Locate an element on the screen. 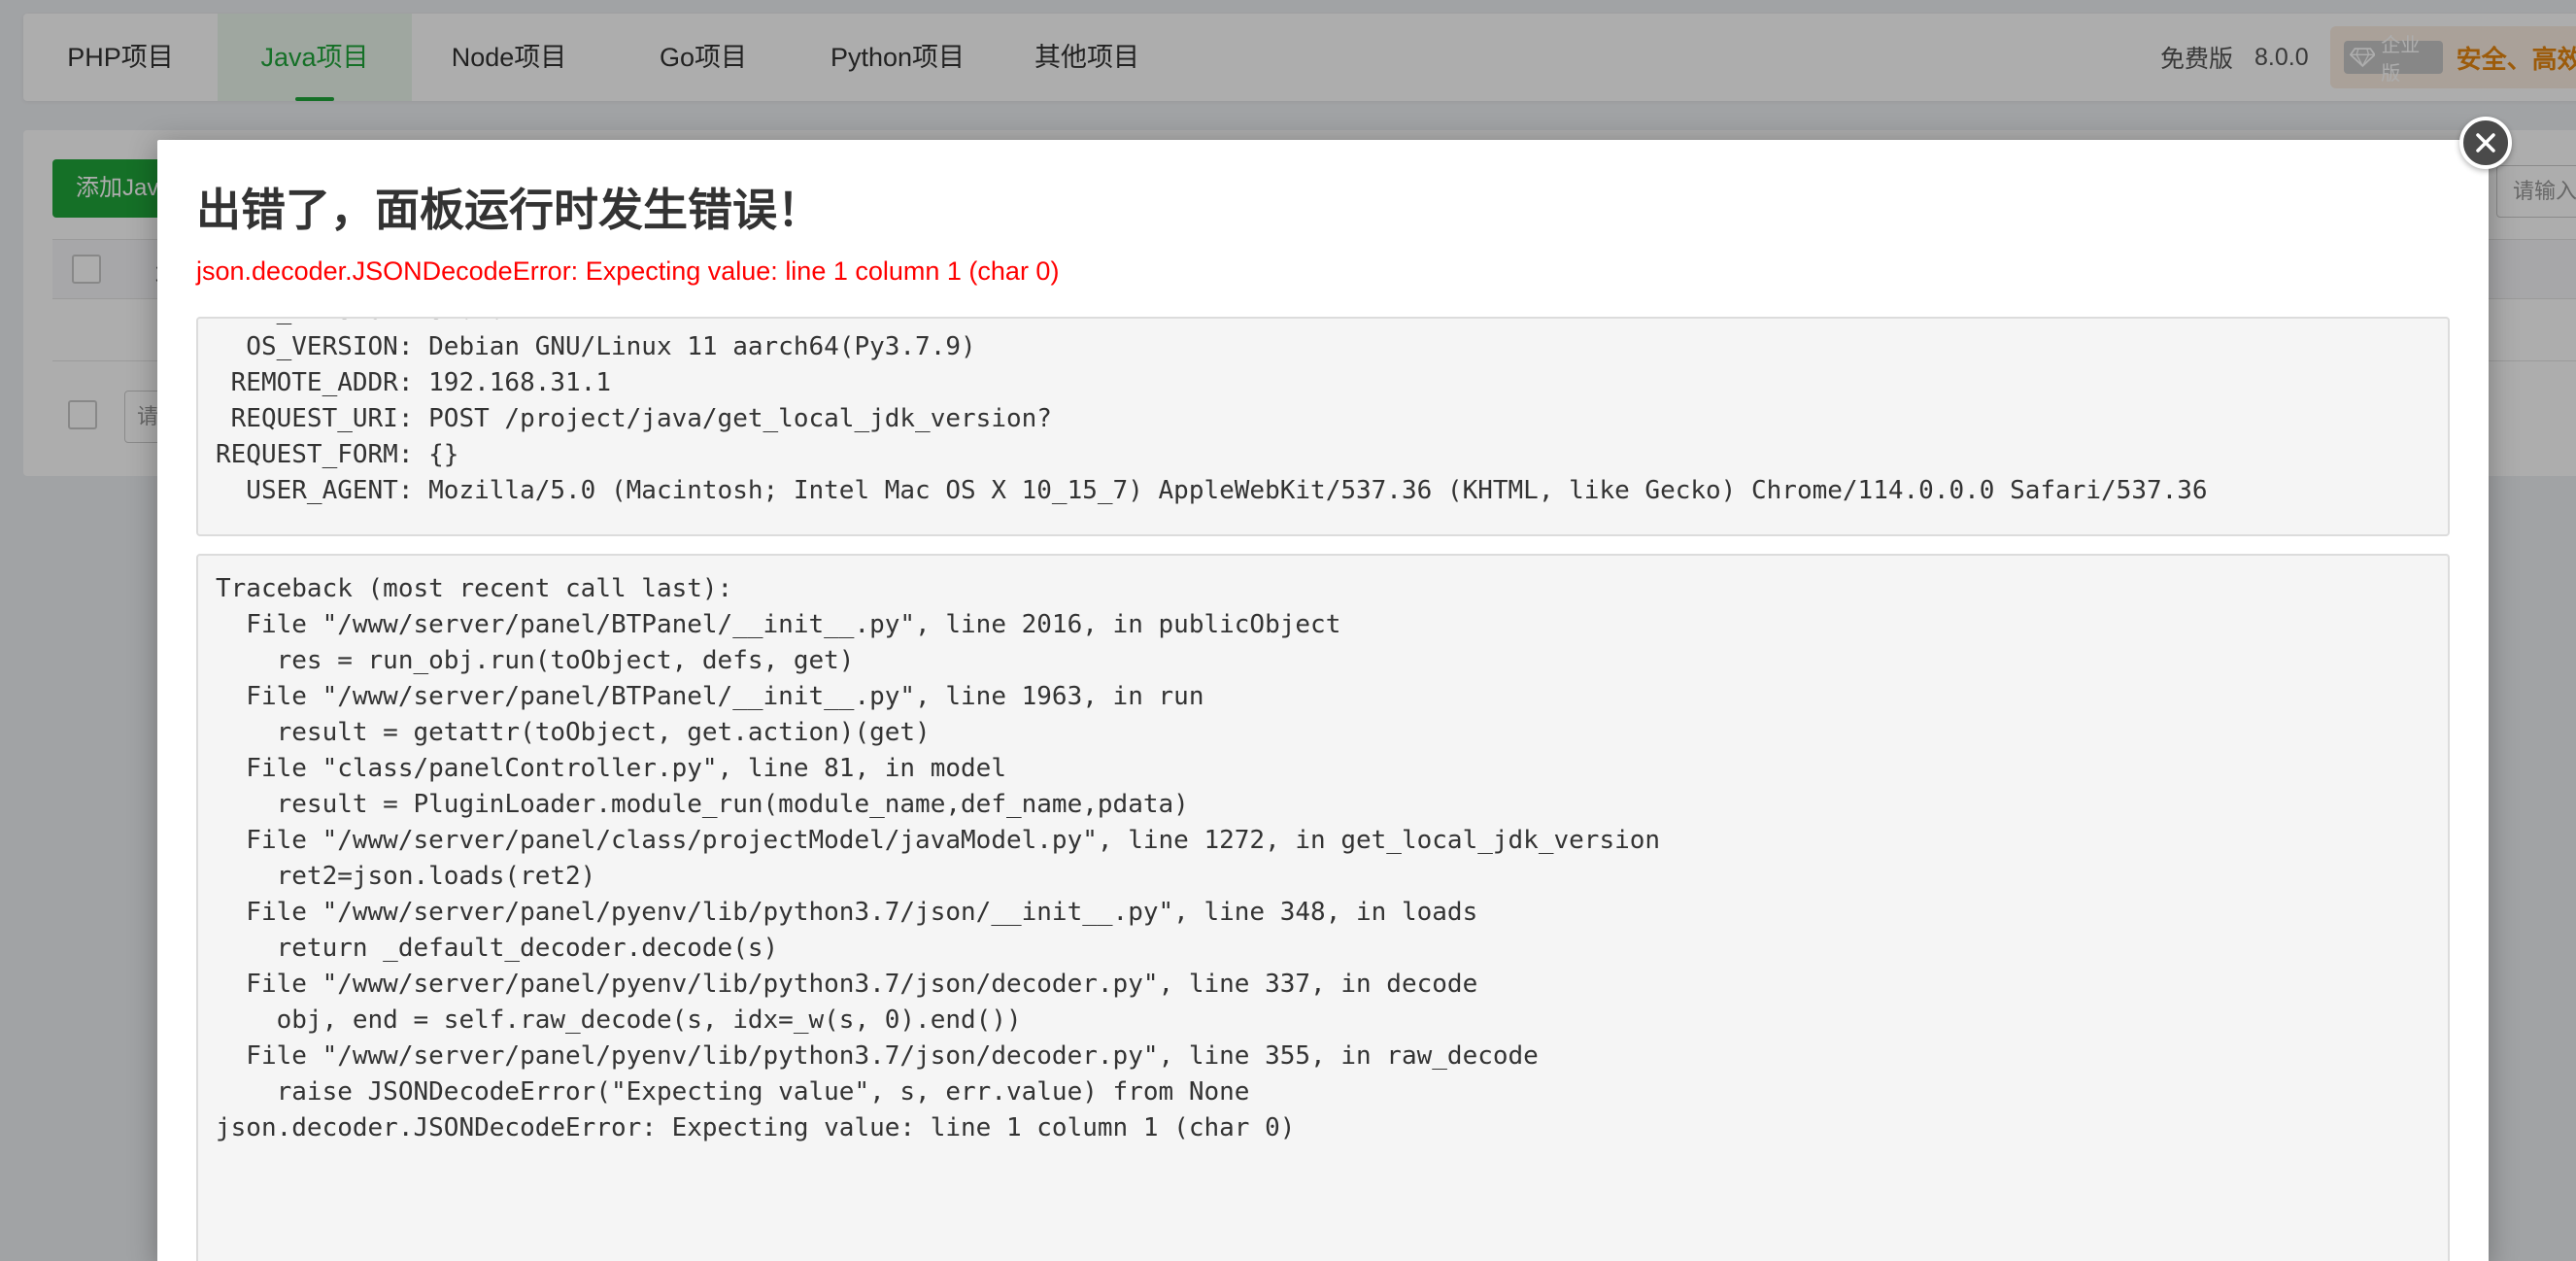 Image resolution: width=2576 pixels, height=1261 pixels. env-line: PAN_VERSION: 8.0.0 is located at coordinates (1212, 324).